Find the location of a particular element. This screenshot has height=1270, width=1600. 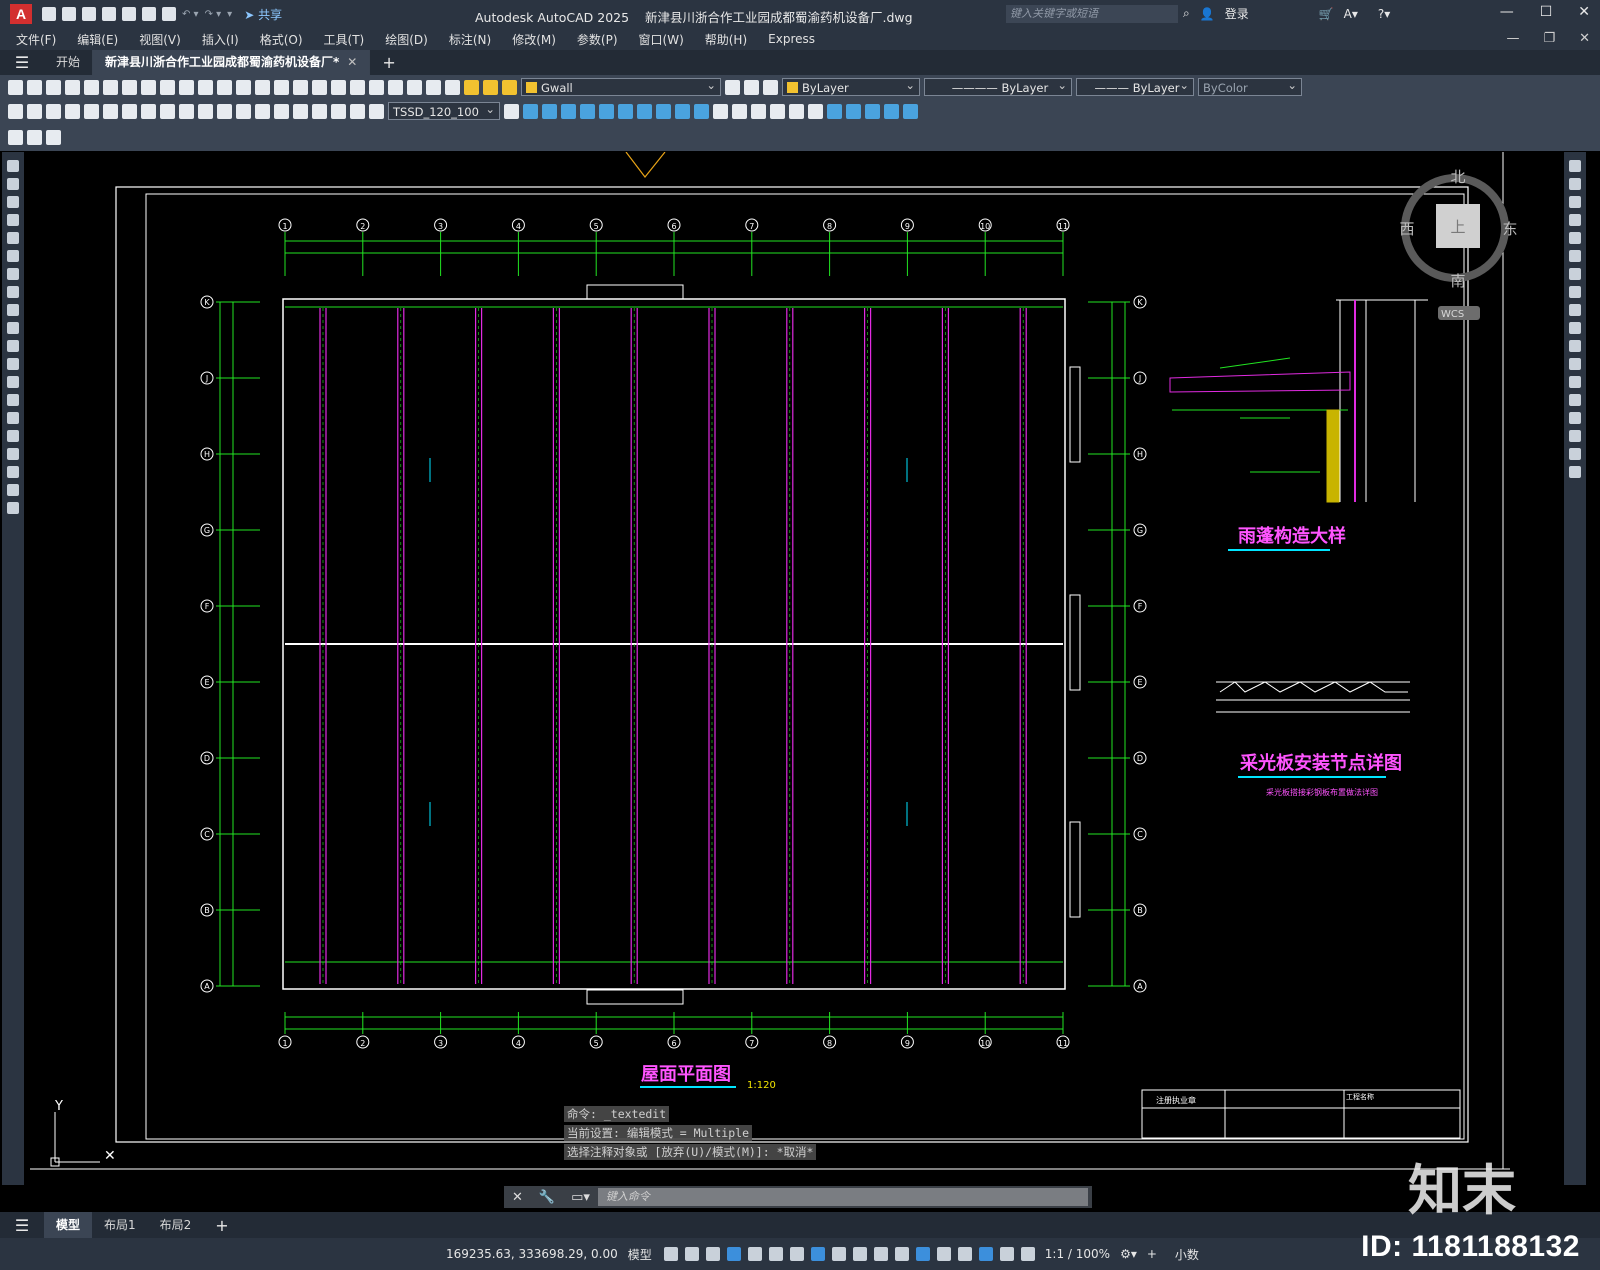

help-icon is located at coordinates (433, 87).